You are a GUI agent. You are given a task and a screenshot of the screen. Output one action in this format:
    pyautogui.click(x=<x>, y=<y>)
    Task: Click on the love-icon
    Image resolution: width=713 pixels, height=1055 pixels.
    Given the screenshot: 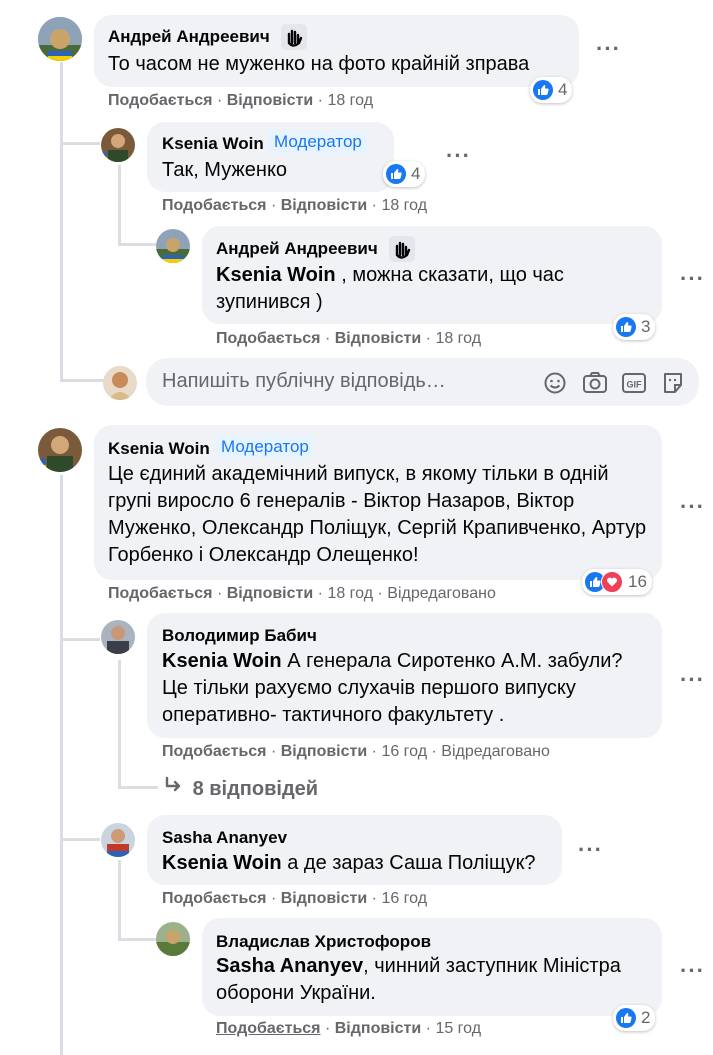 What is the action you would take?
    pyautogui.click(x=612, y=582)
    